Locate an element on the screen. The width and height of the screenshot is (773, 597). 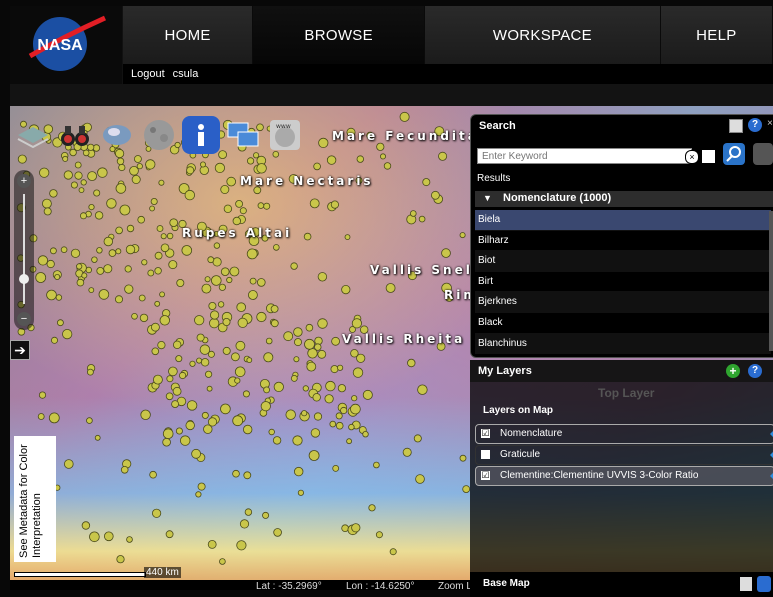
zoom-thumb is located at coordinates (24, 279).